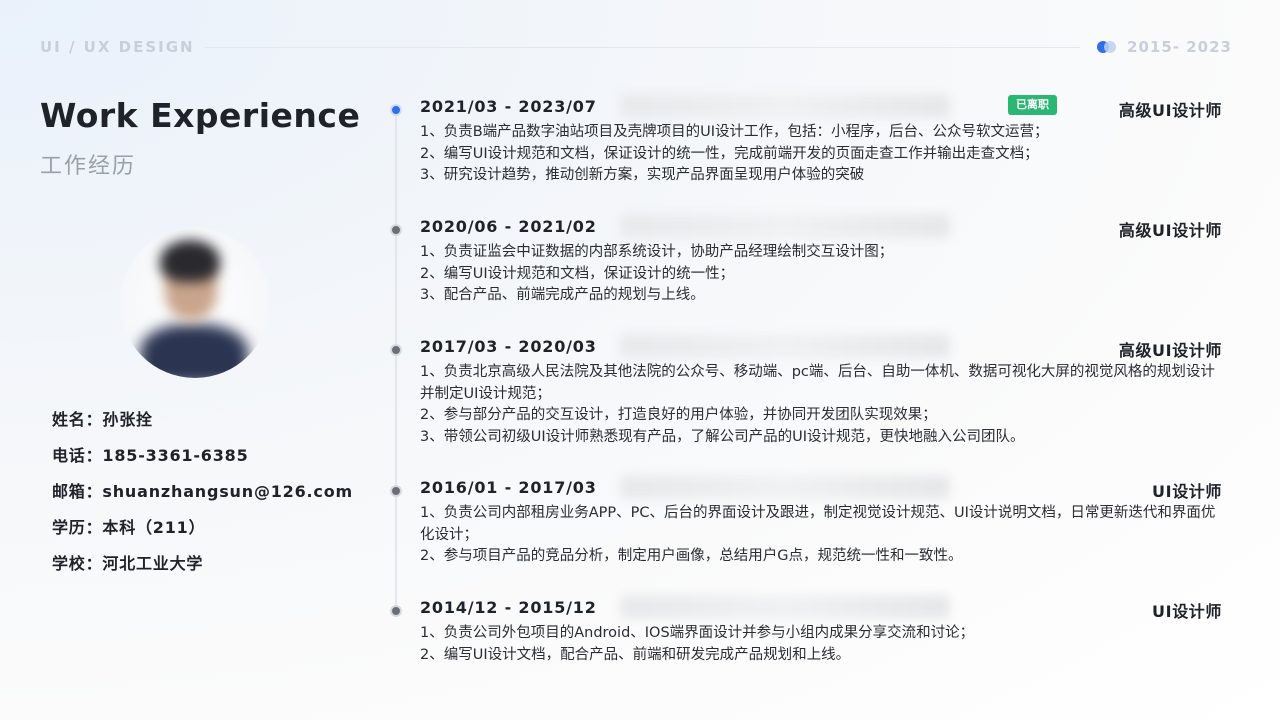 The image size is (1280, 720). I want to click on timeline-dot-active, so click(396, 110).